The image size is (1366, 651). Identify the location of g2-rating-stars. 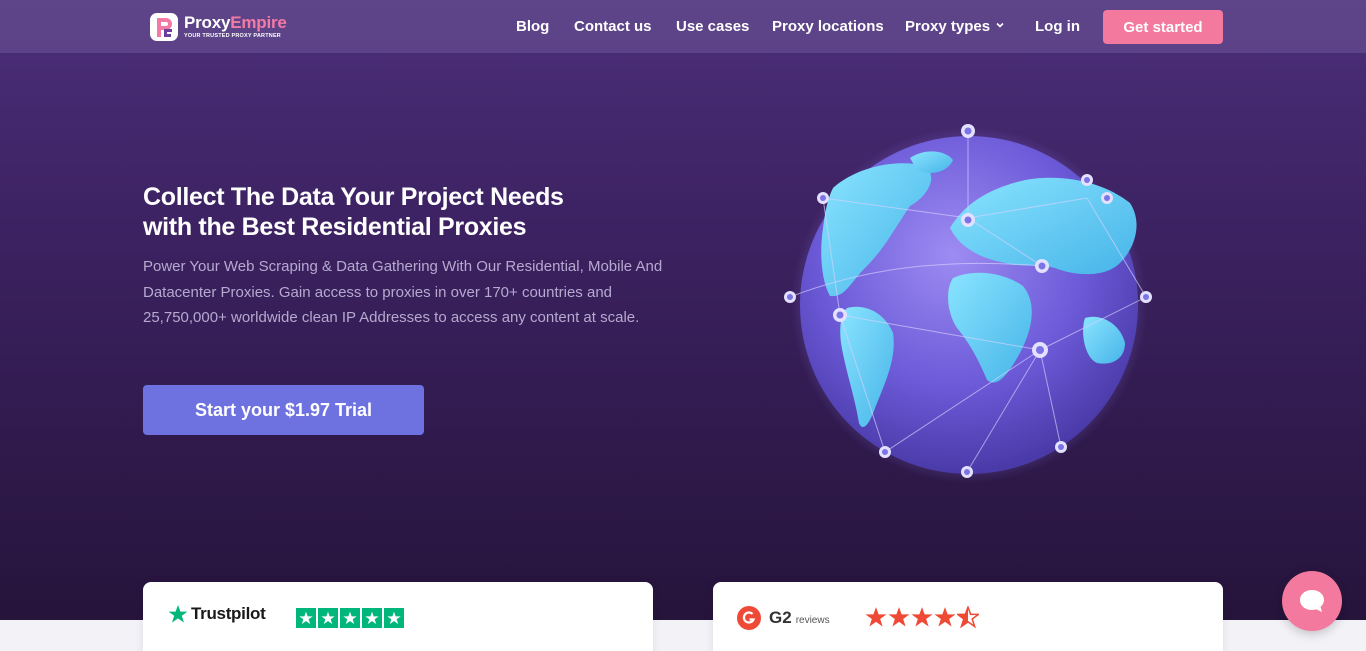
(922, 617).